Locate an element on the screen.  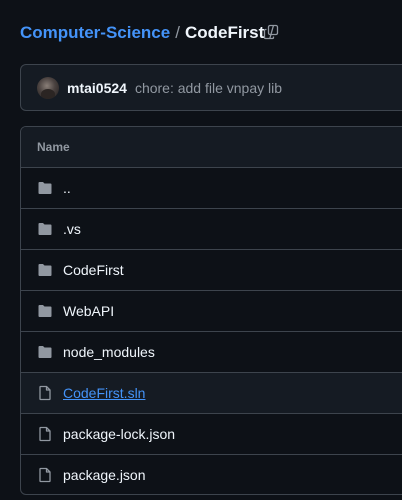
breadcrumb-current-folder: CodeFirst is located at coordinates (224, 32).